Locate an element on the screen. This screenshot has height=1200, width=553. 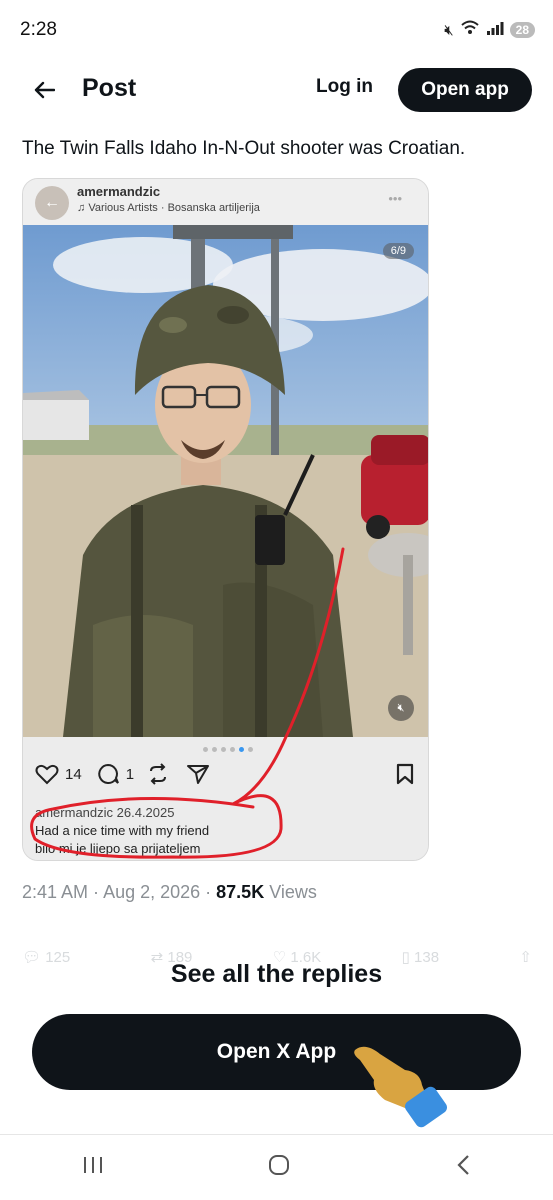
back-arrow-icon is located at coordinates (44, 90).